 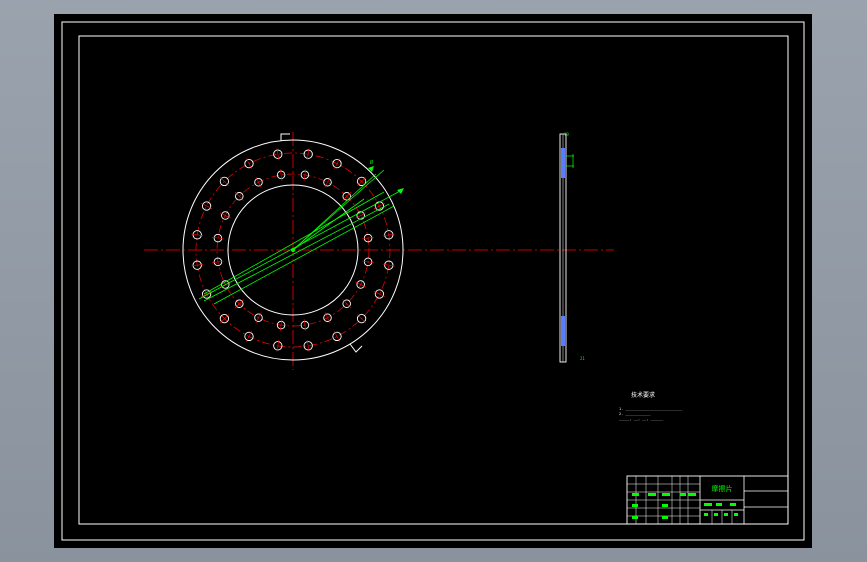 I want to click on note-line-2: 2. ____________, so click(x=635, y=414).